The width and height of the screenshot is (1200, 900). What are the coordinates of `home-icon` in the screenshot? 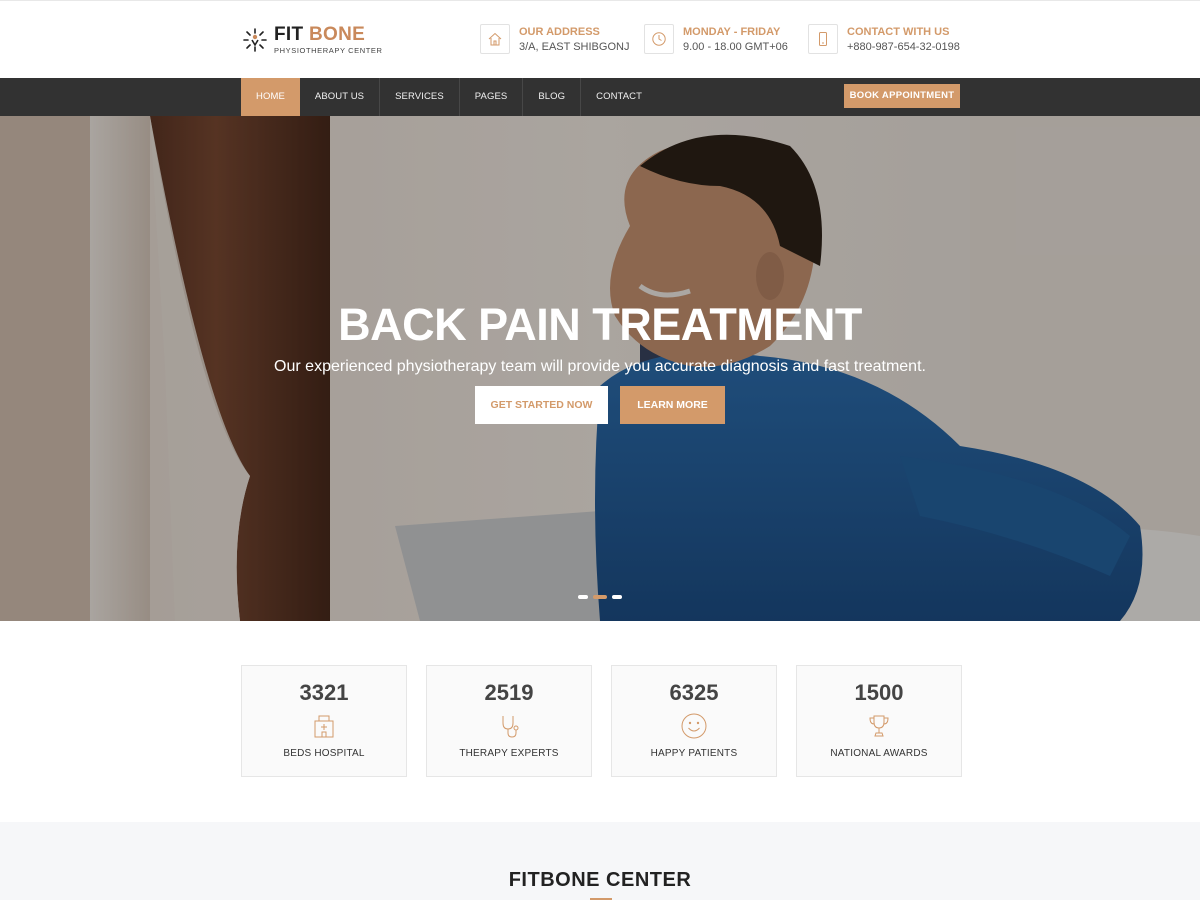 It's located at (495, 39).